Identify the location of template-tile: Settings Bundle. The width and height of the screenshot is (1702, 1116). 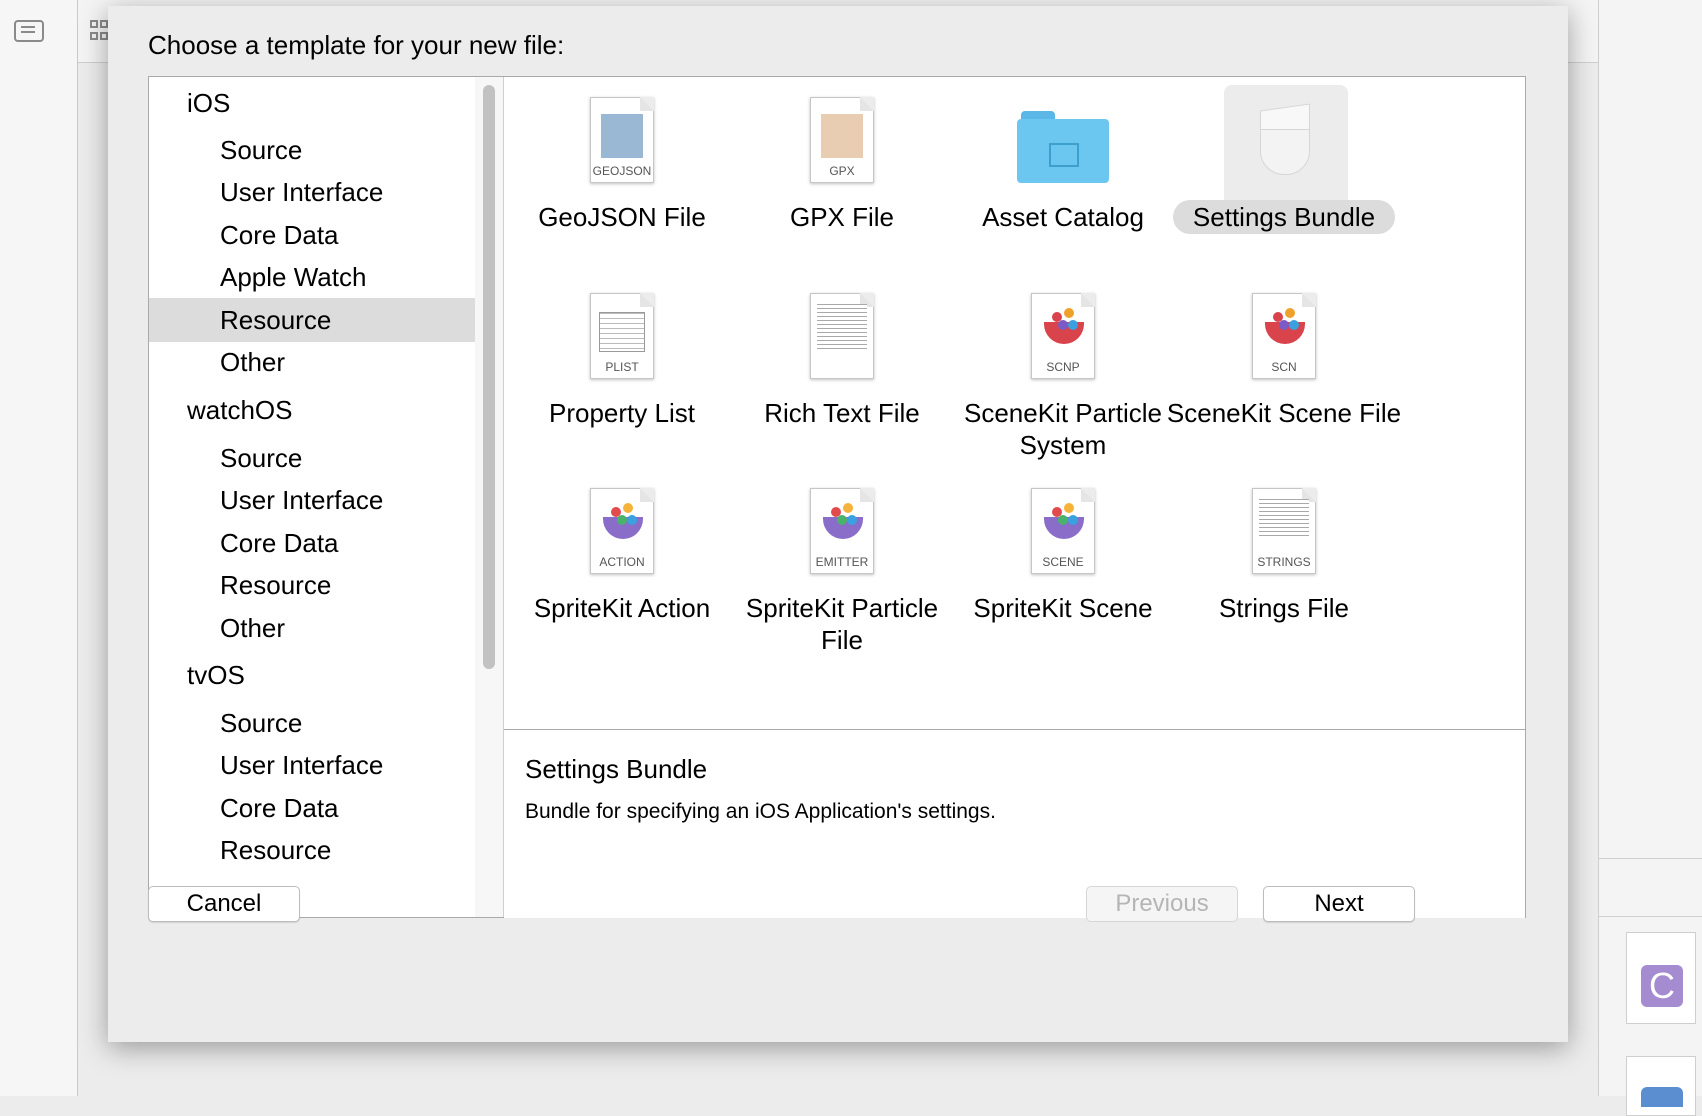
(1284, 177).